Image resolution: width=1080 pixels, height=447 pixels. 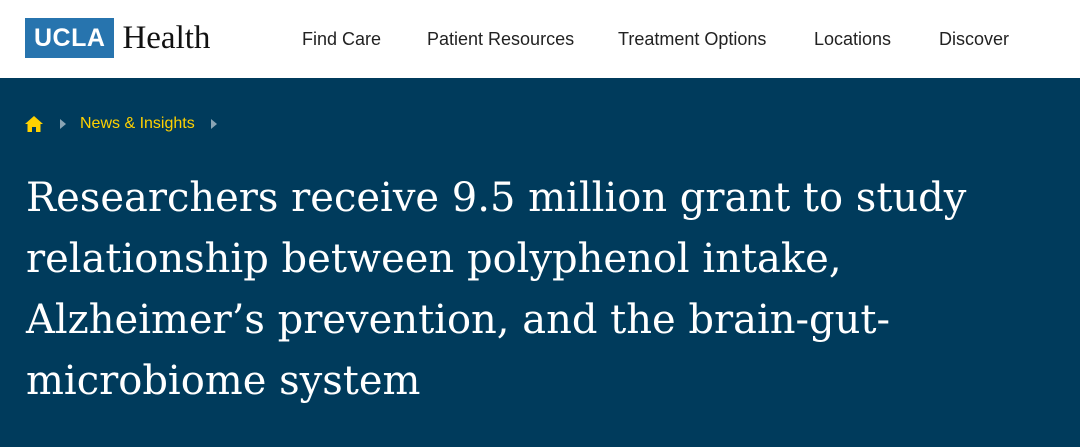 What do you see at coordinates (852, 39) in the screenshot?
I see `nav-locations: Locations` at bounding box center [852, 39].